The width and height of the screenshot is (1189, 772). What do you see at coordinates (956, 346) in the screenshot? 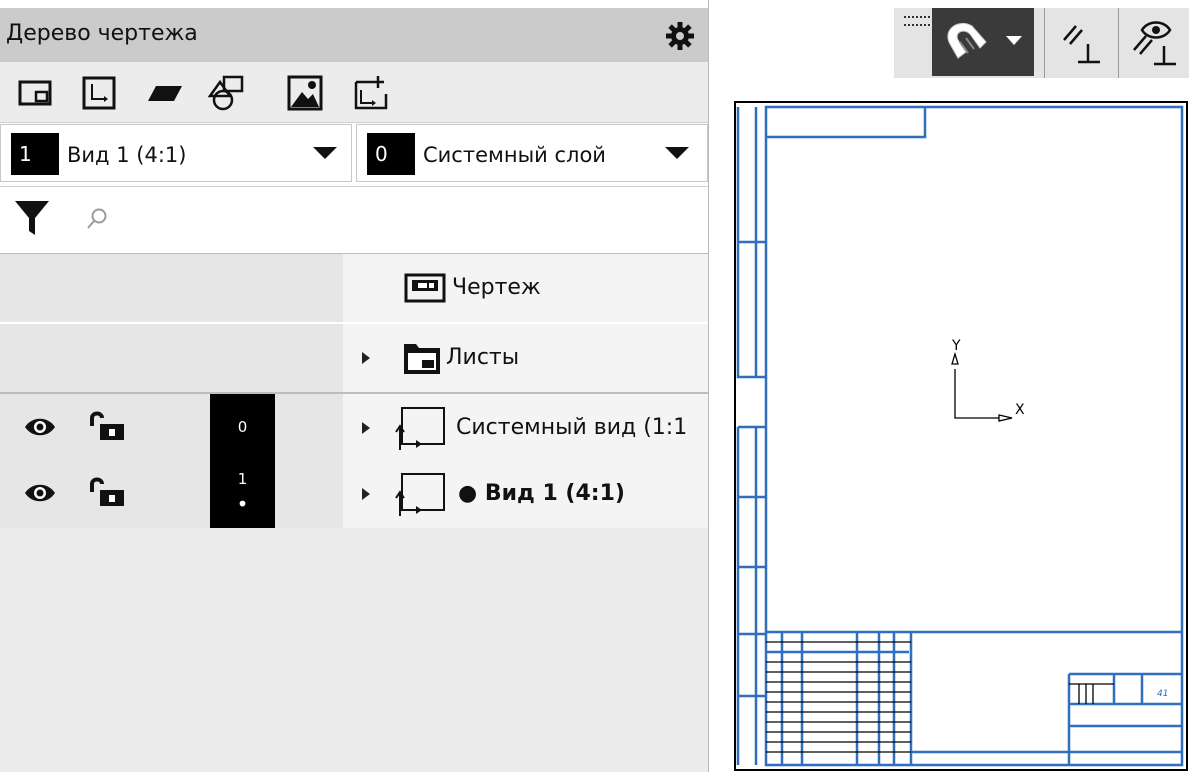
I see `axis-y-label: Y` at bounding box center [956, 346].